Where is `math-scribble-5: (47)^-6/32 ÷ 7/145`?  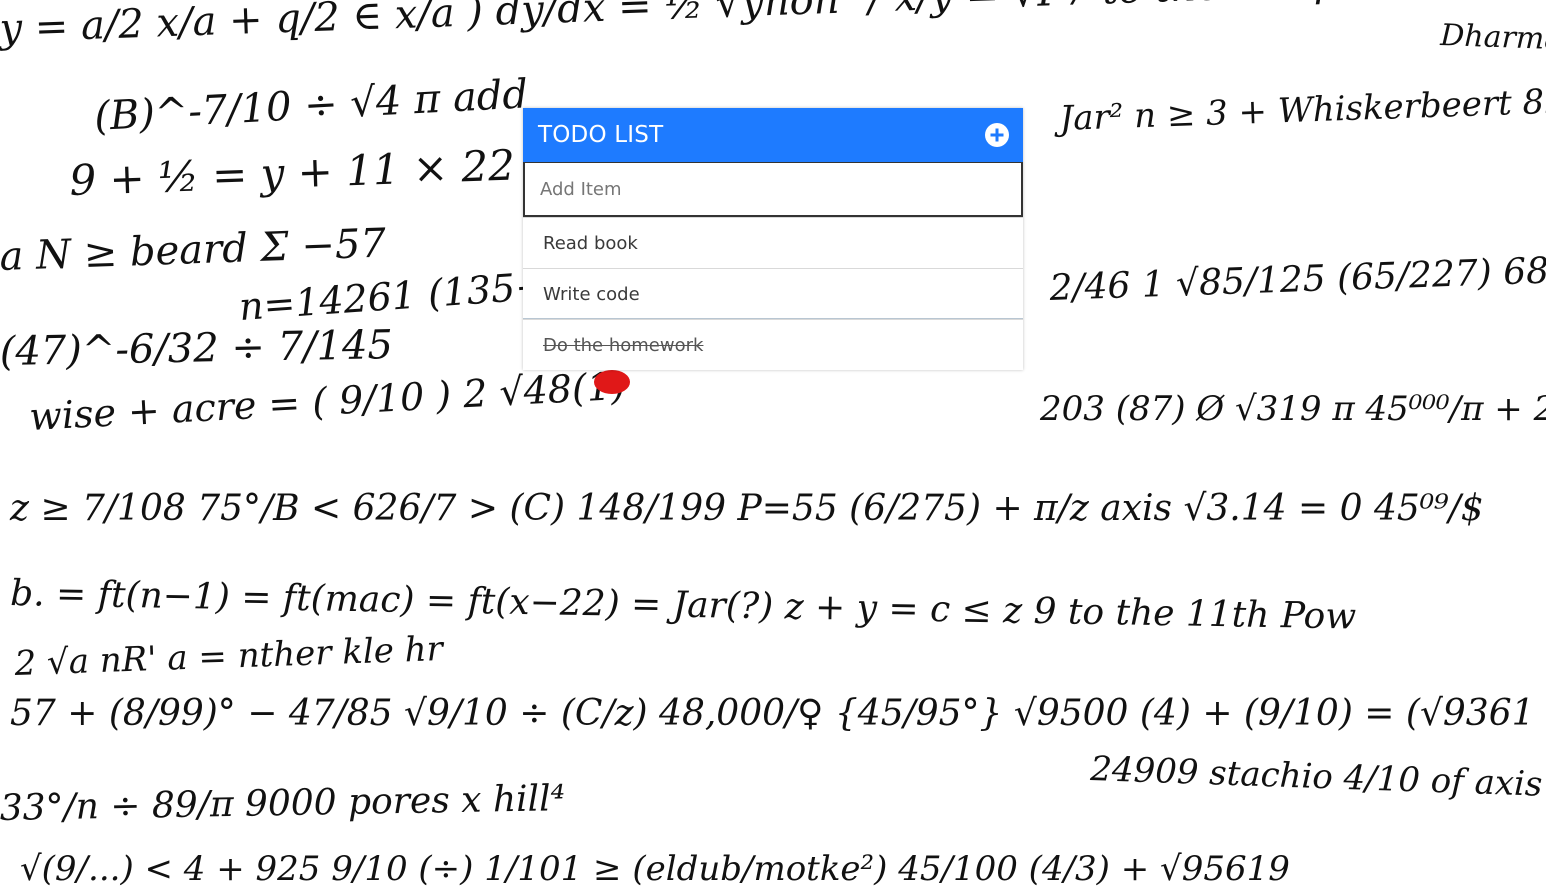
math-scribble-5: (47)^-6/32 ÷ 7/145 is located at coordinates (196, 348).